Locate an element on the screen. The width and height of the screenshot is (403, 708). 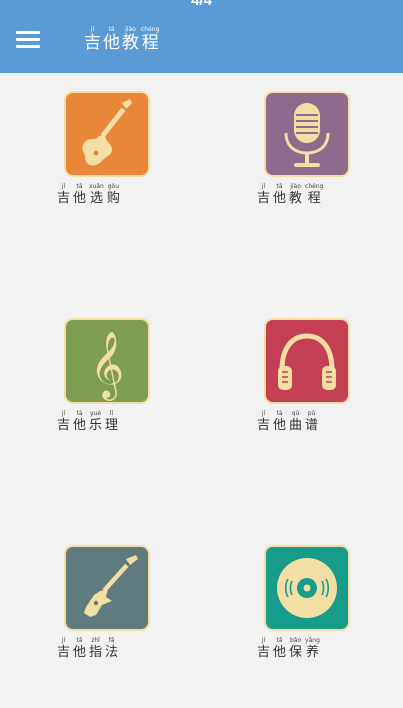
tile-label: jí 吉 tā 他 yuè 乐 lǐ 理 is located at coordinates (88, 421).